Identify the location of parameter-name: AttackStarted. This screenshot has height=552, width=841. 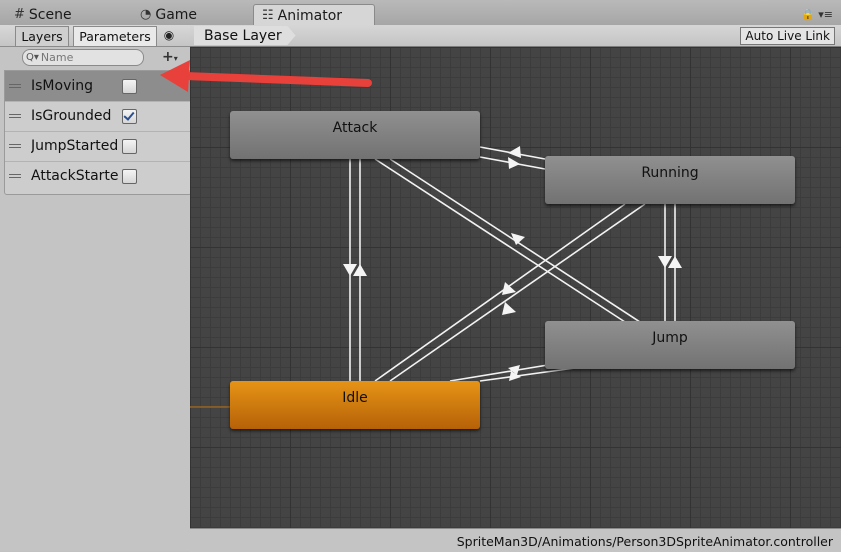
(75, 176).